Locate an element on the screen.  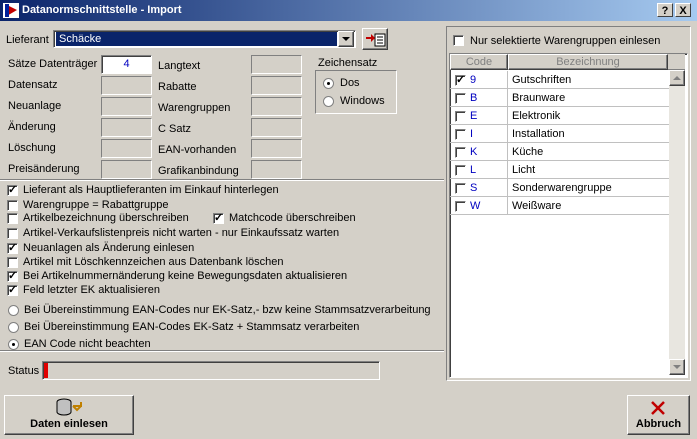
table-row: S Sonderwarengruppe is located at coordinates (559, 188).